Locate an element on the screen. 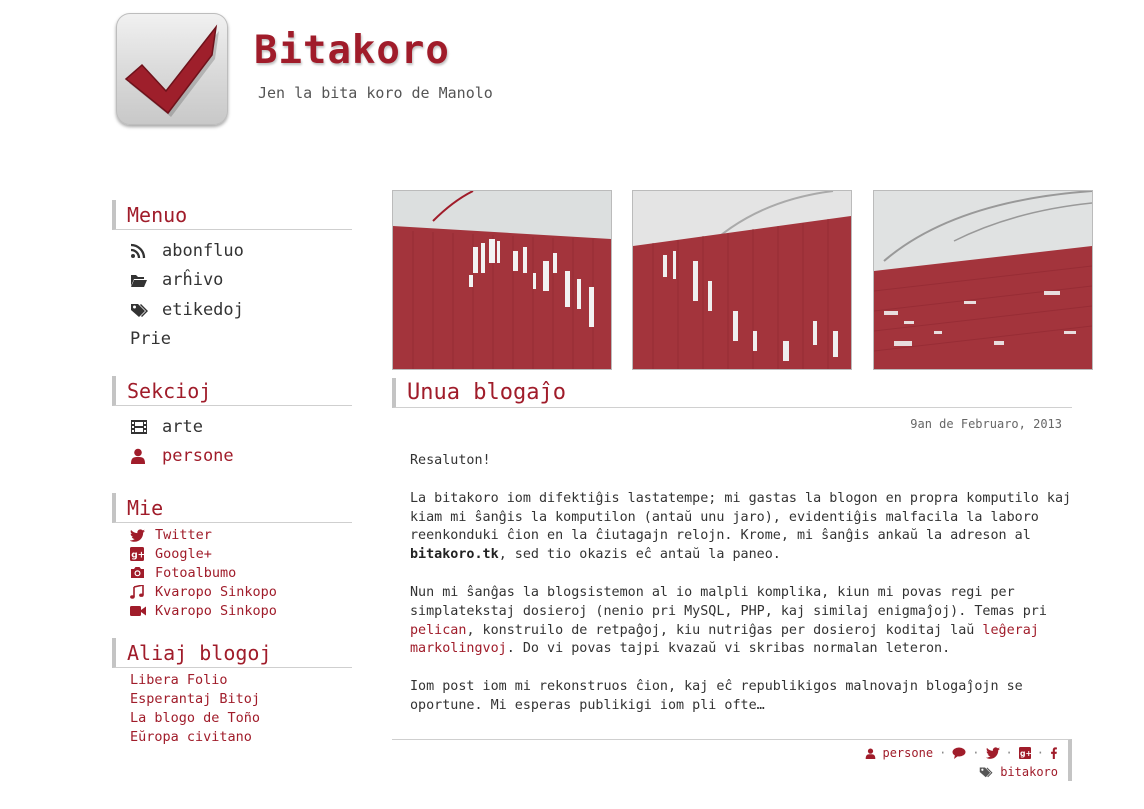 The image size is (1144, 809). me-link-kvaropo-video: Kvaropo Sinkopo is located at coordinates (241, 610).